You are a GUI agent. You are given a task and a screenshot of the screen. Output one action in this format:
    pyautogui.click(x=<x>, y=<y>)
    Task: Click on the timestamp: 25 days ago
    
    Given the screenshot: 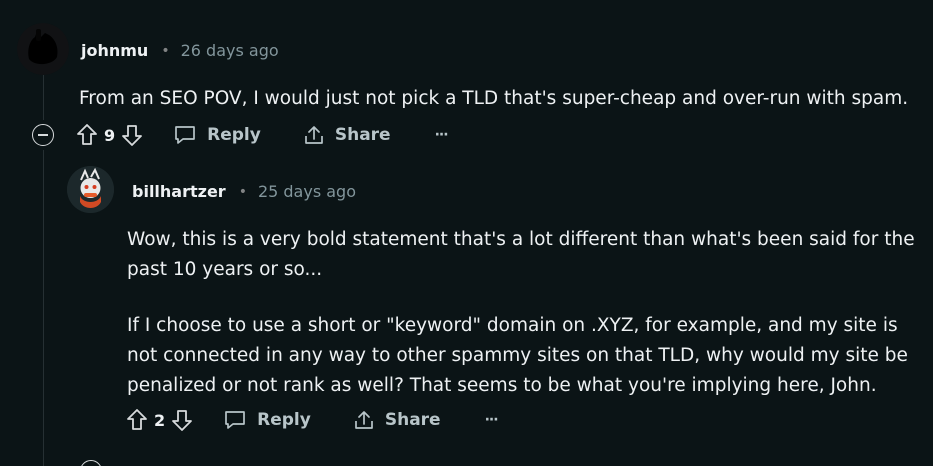 What is the action you would take?
    pyautogui.click(x=307, y=191)
    